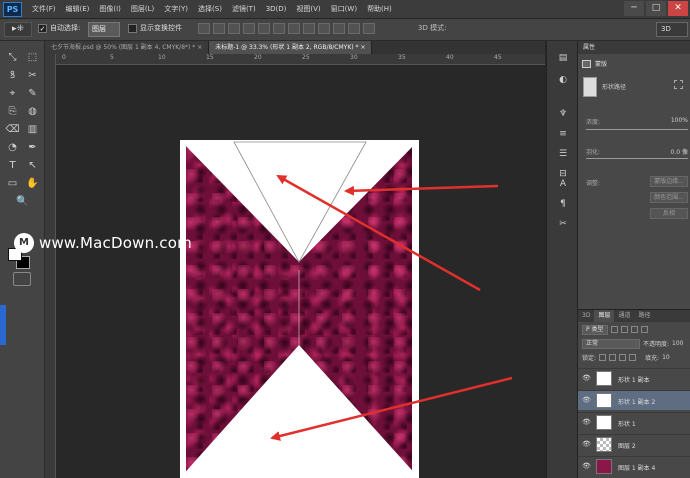 The image size is (690, 478). What do you see at coordinates (604, 316) in the screenshot?
I see `tab-layers: 图层` at bounding box center [604, 316].